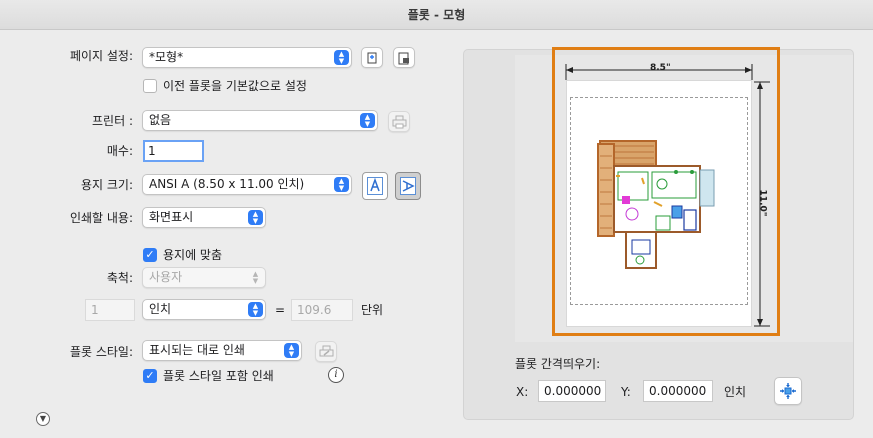 The width and height of the screenshot is (873, 438). I want to click on plot-style-edit-button, so click(326, 351).